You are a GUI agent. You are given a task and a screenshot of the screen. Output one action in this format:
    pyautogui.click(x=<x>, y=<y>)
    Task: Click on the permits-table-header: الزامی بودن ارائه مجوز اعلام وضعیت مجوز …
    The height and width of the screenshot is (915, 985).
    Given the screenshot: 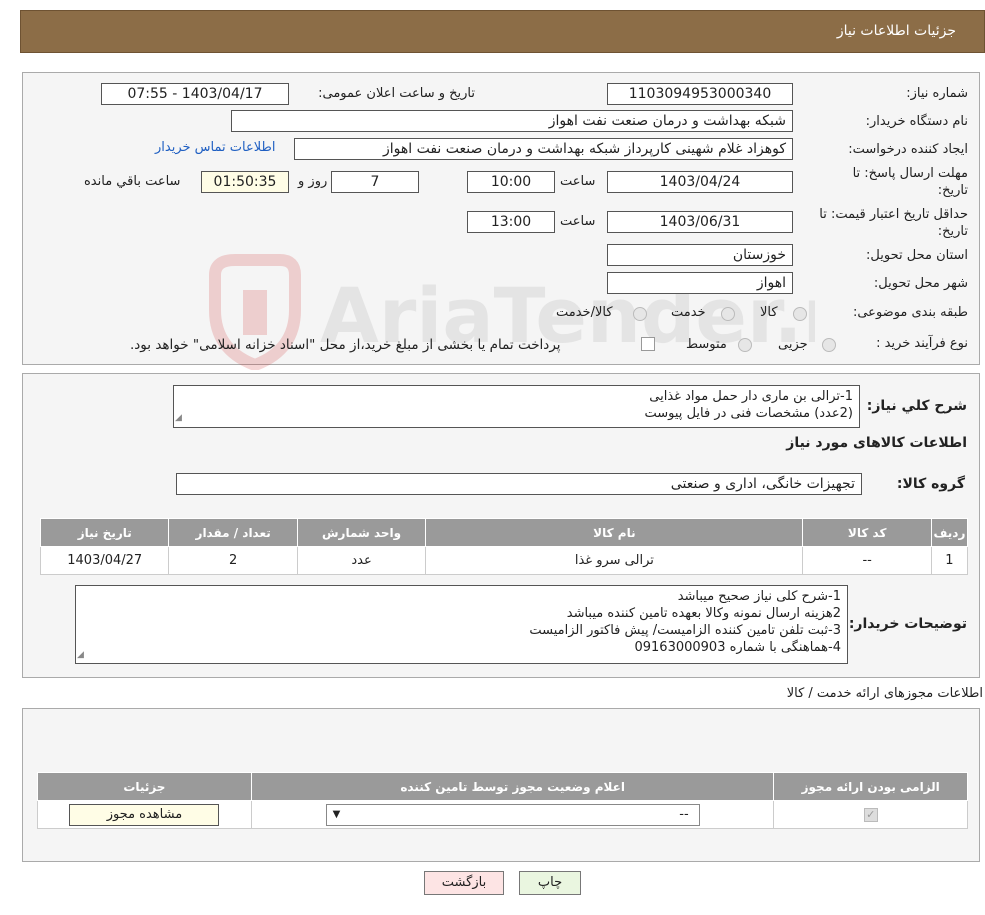 What is the action you would take?
    pyautogui.click(x=502, y=786)
    